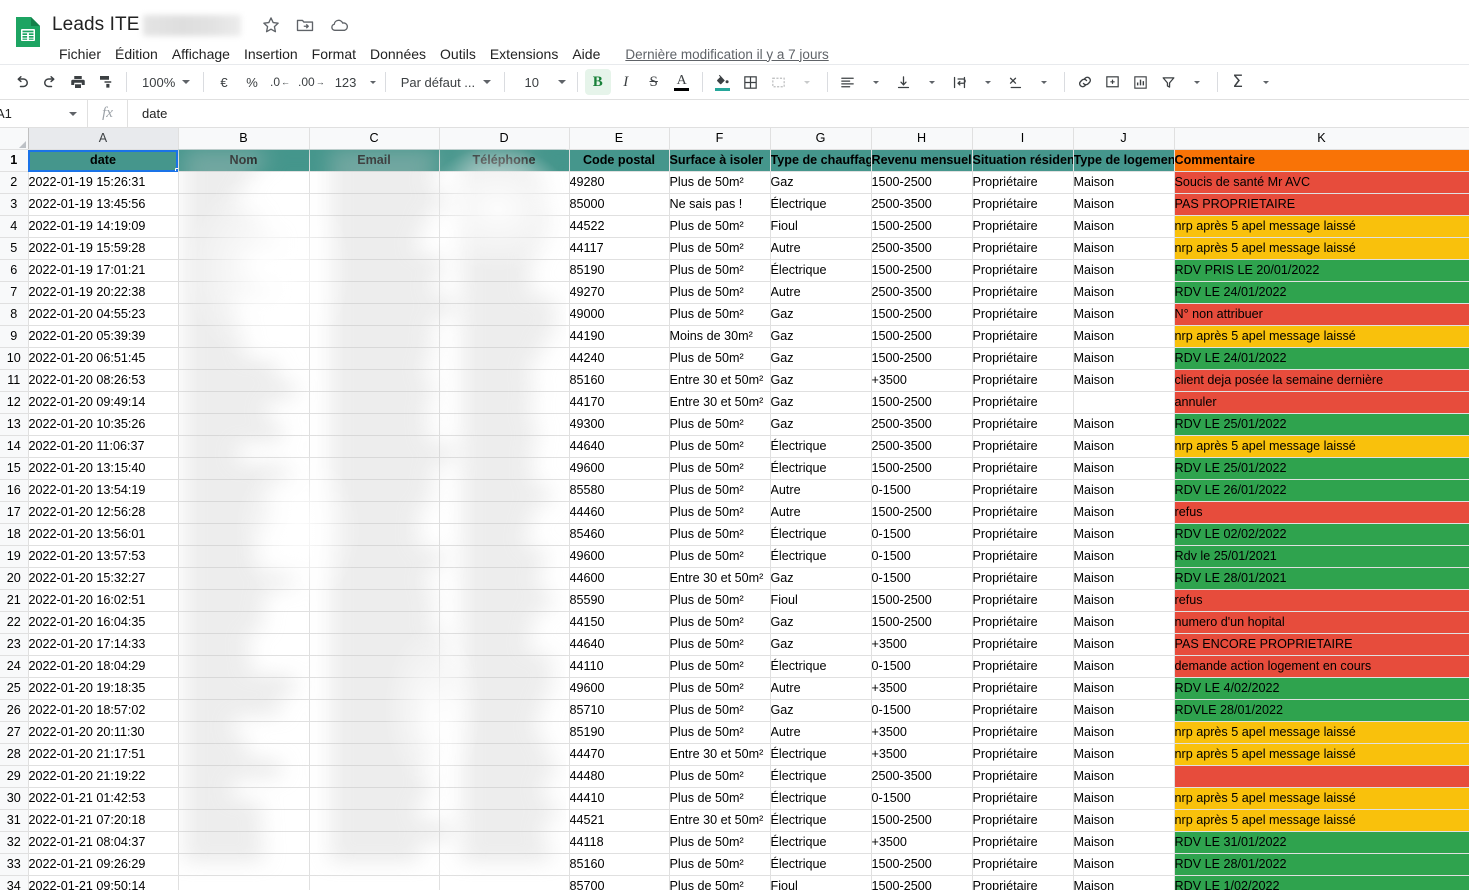 The width and height of the screenshot is (1469, 892). Describe the element at coordinates (1321, 882) in the screenshot. I see `cell-commentaire: RDV LE 1/02/2022` at that location.